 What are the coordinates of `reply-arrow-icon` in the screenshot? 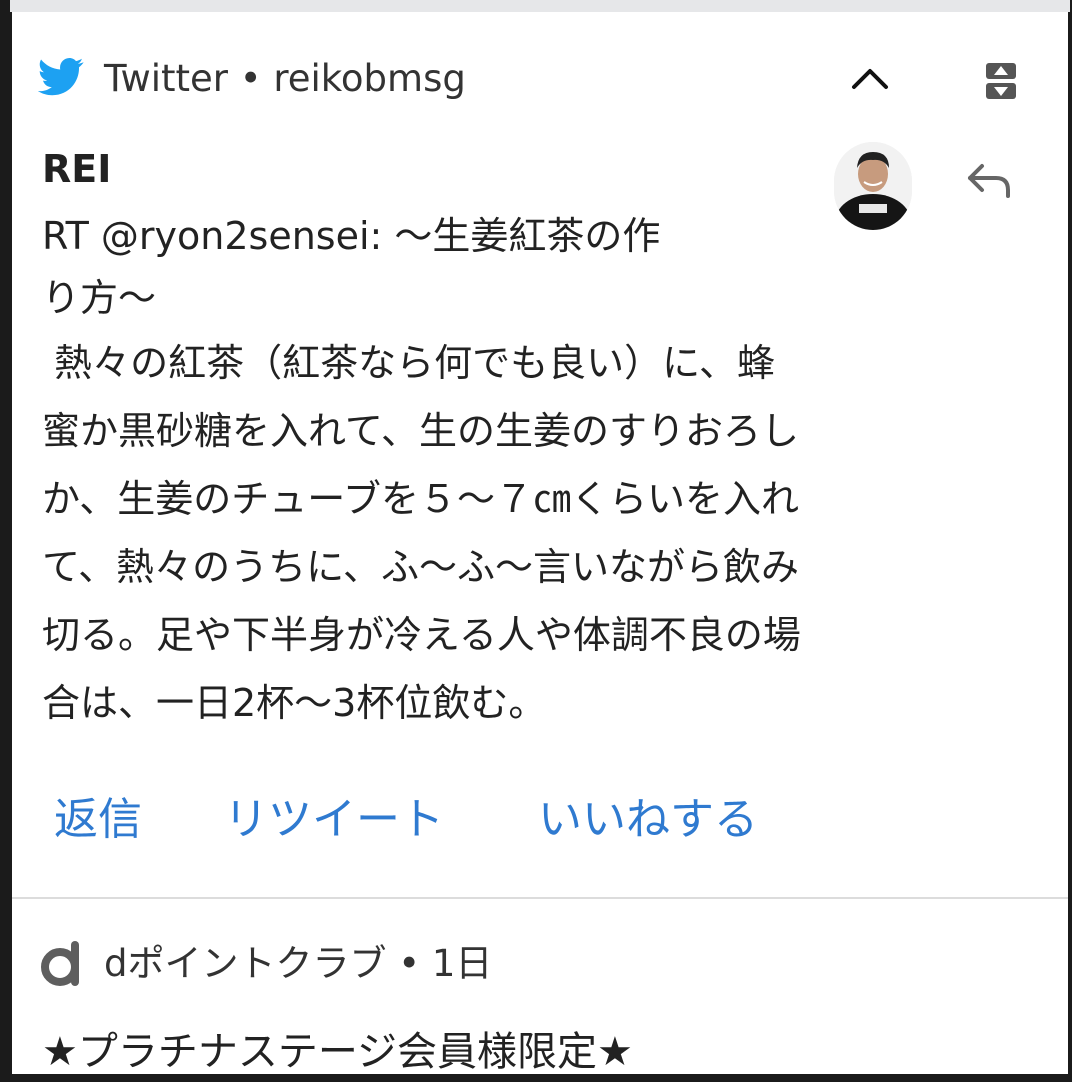 It's located at (989, 180).